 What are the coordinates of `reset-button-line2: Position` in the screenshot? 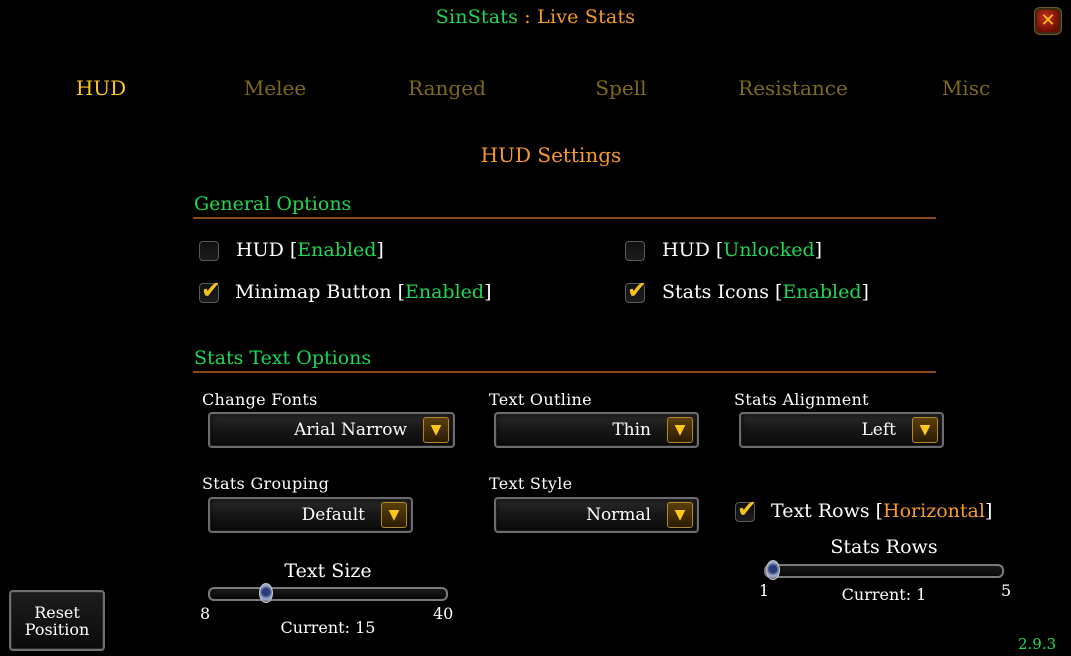 It's located at (57, 629).